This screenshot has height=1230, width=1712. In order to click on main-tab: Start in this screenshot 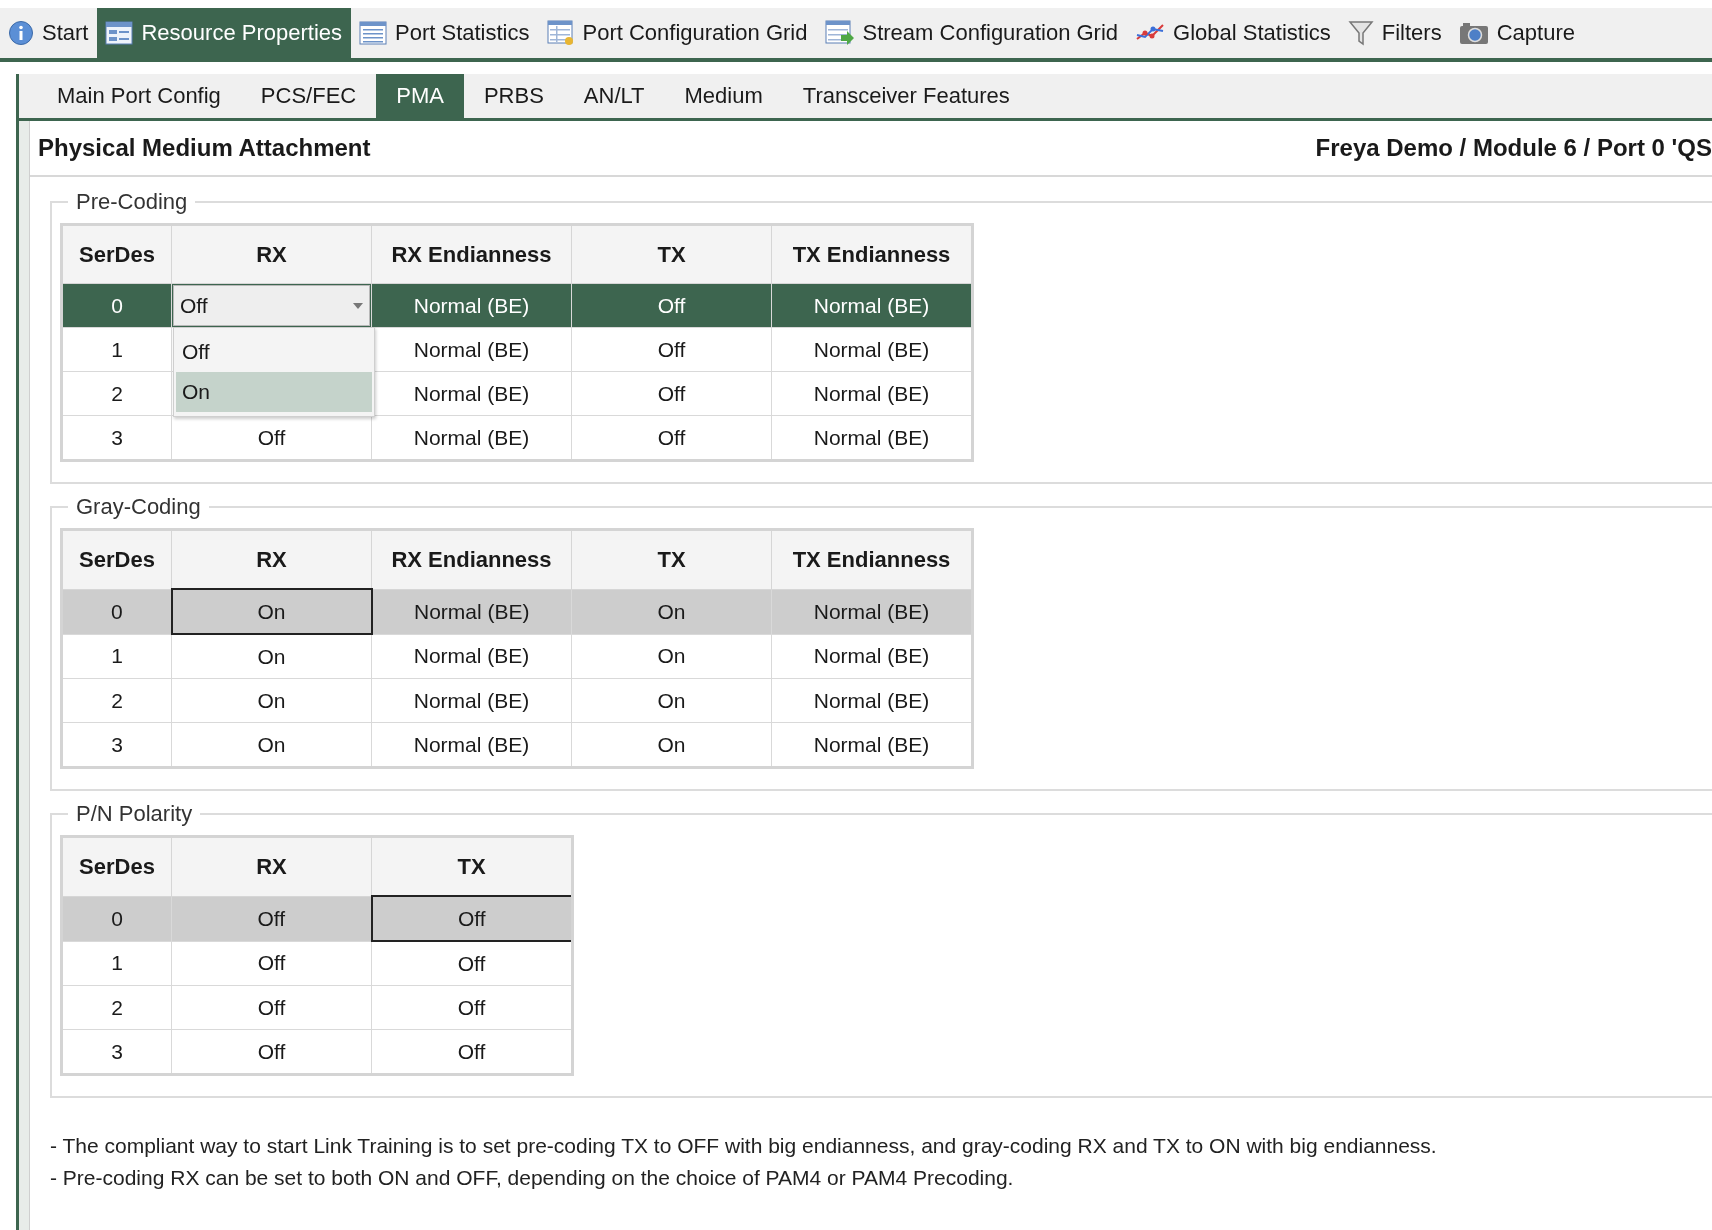, I will do `click(49, 33)`.